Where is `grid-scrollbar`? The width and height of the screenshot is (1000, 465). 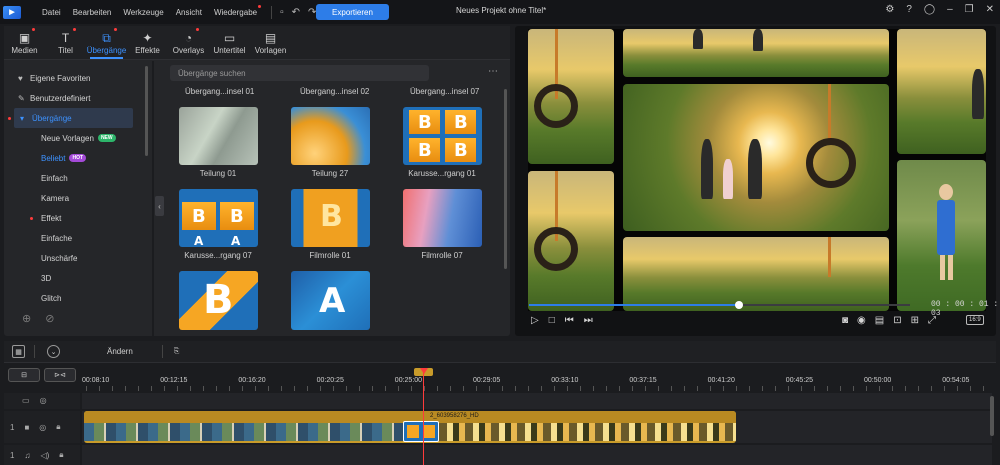 grid-scrollbar is located at coordinates (505, 179).